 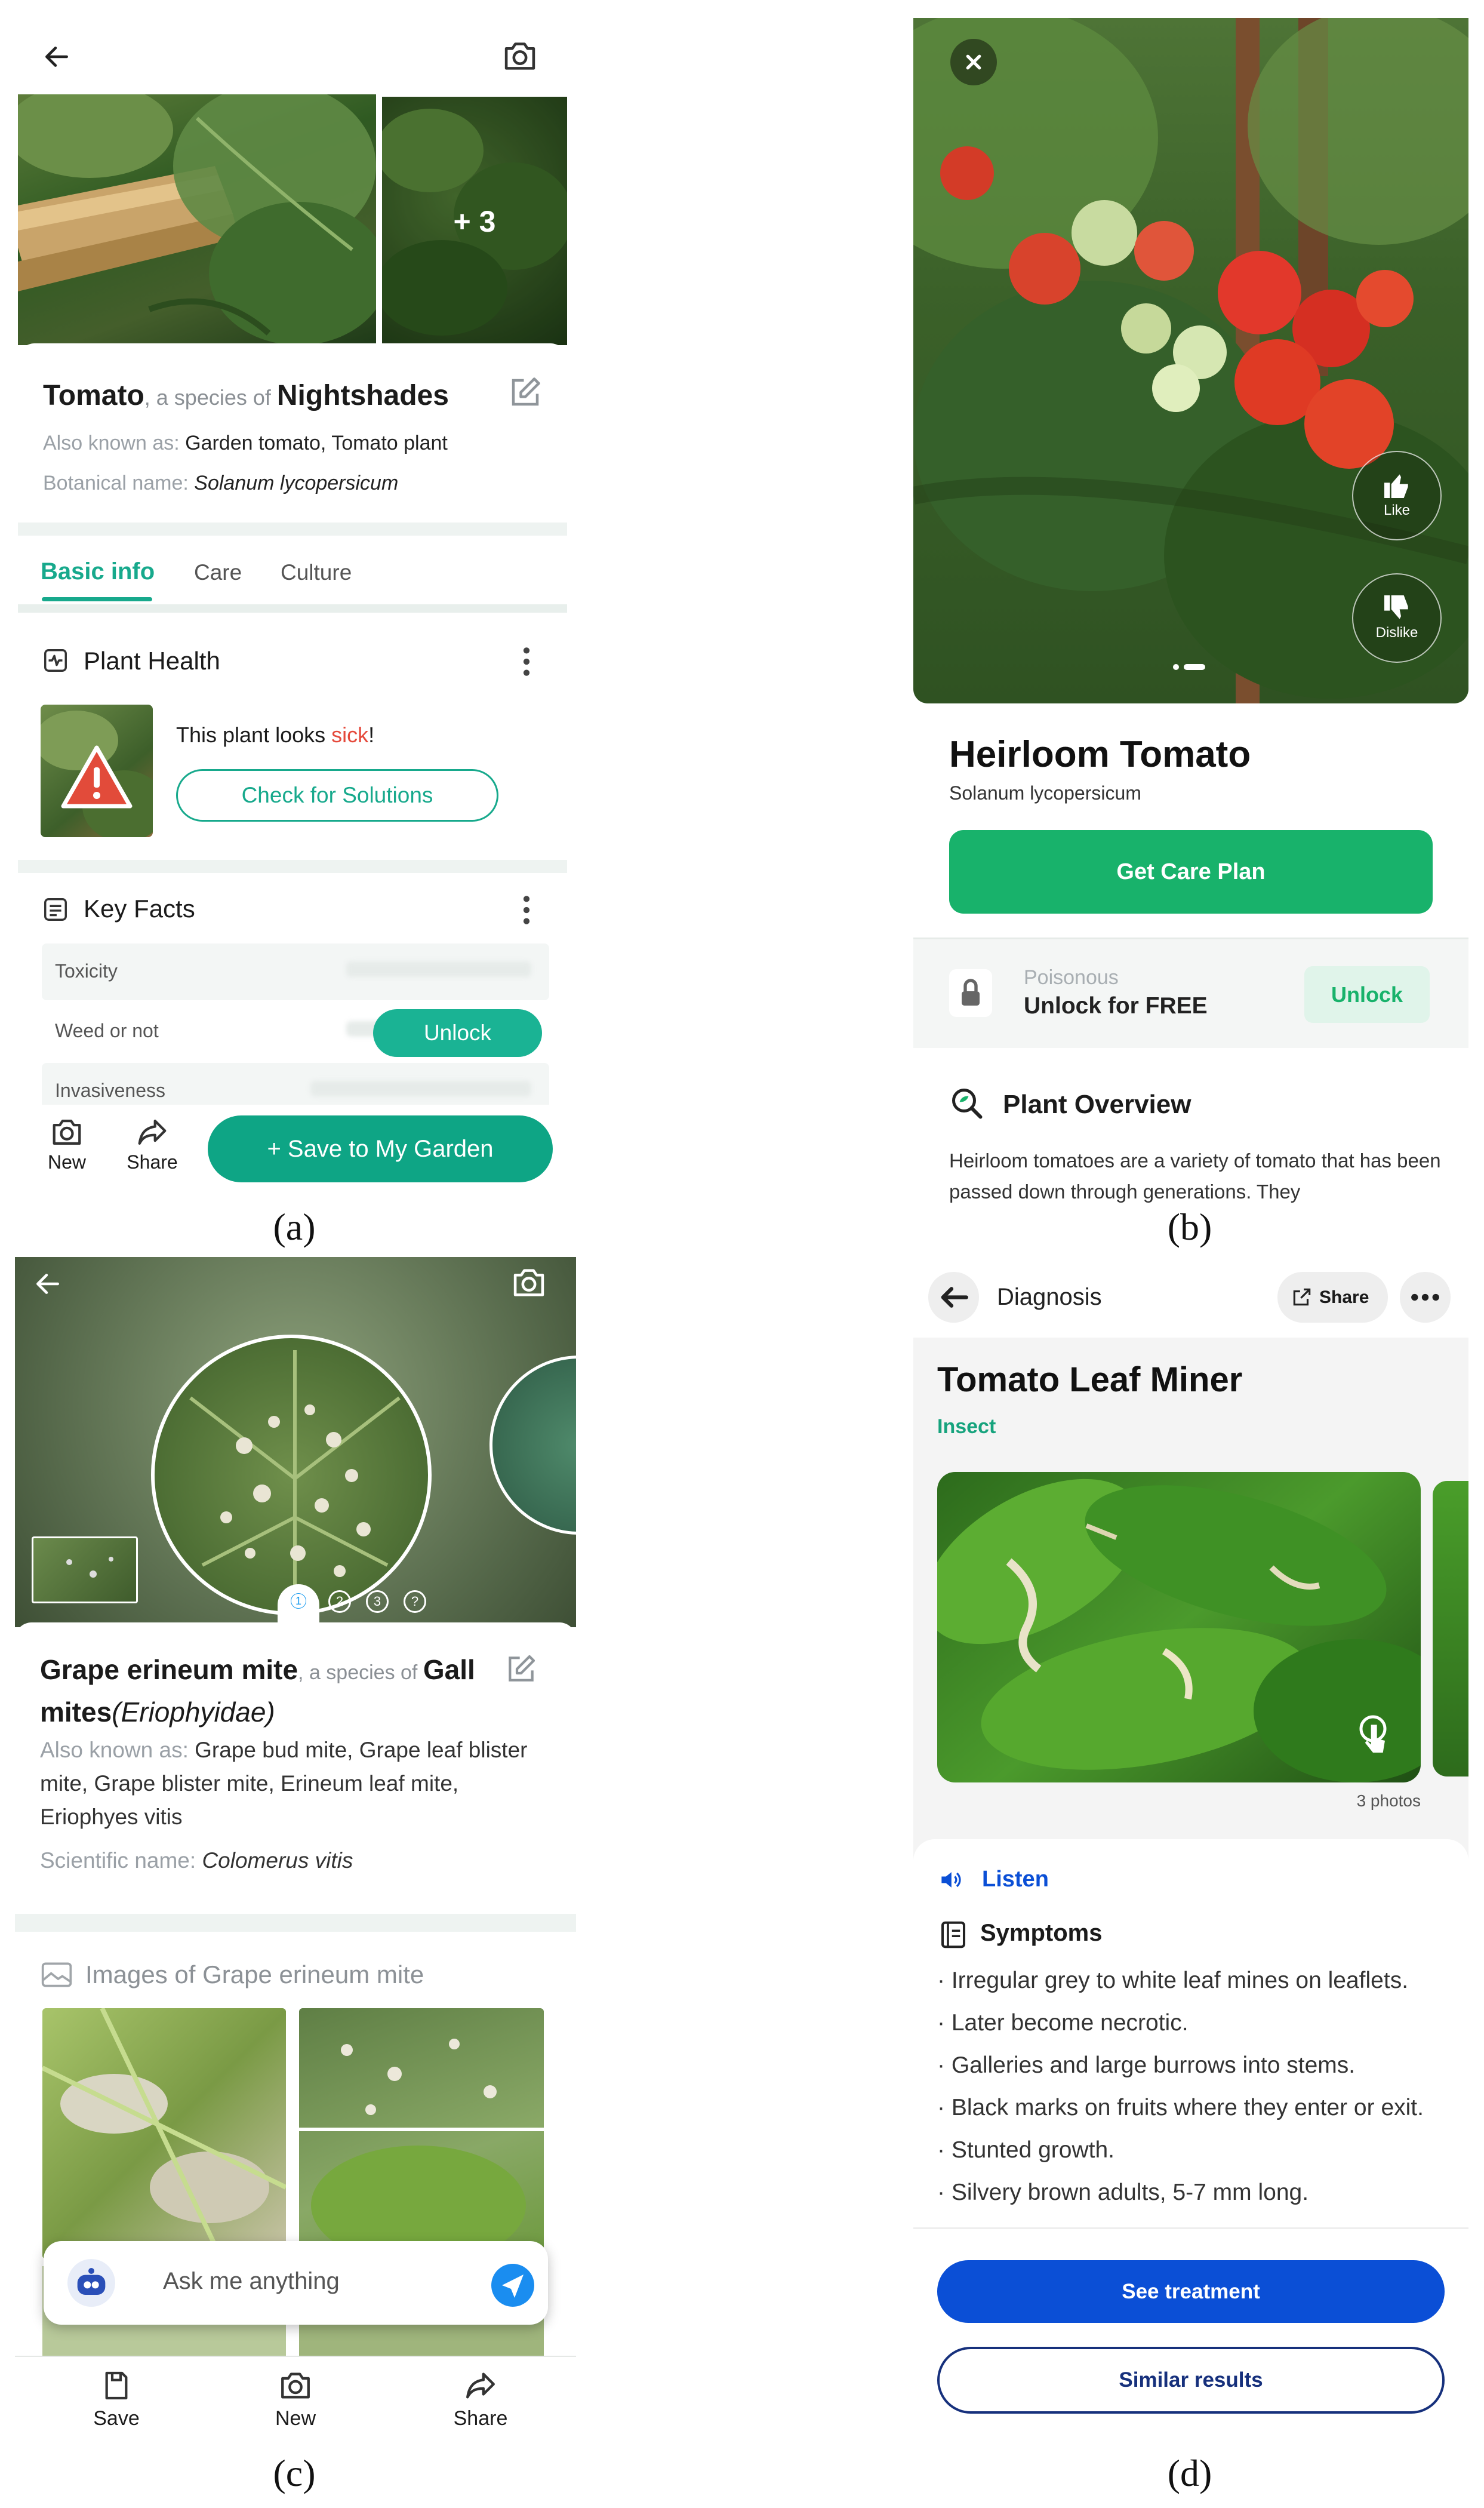 I want to click on thumbs-up-icon, so click(x=1396, y=486).